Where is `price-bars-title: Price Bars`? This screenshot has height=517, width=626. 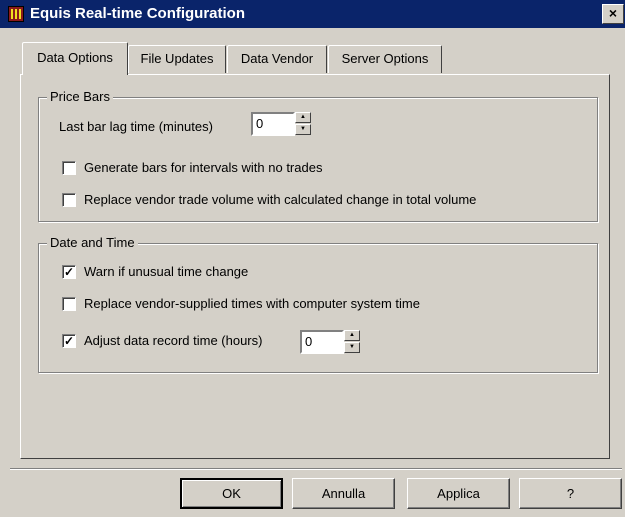
price-bars-title: Price Bars is located at coordinates (80, 96).